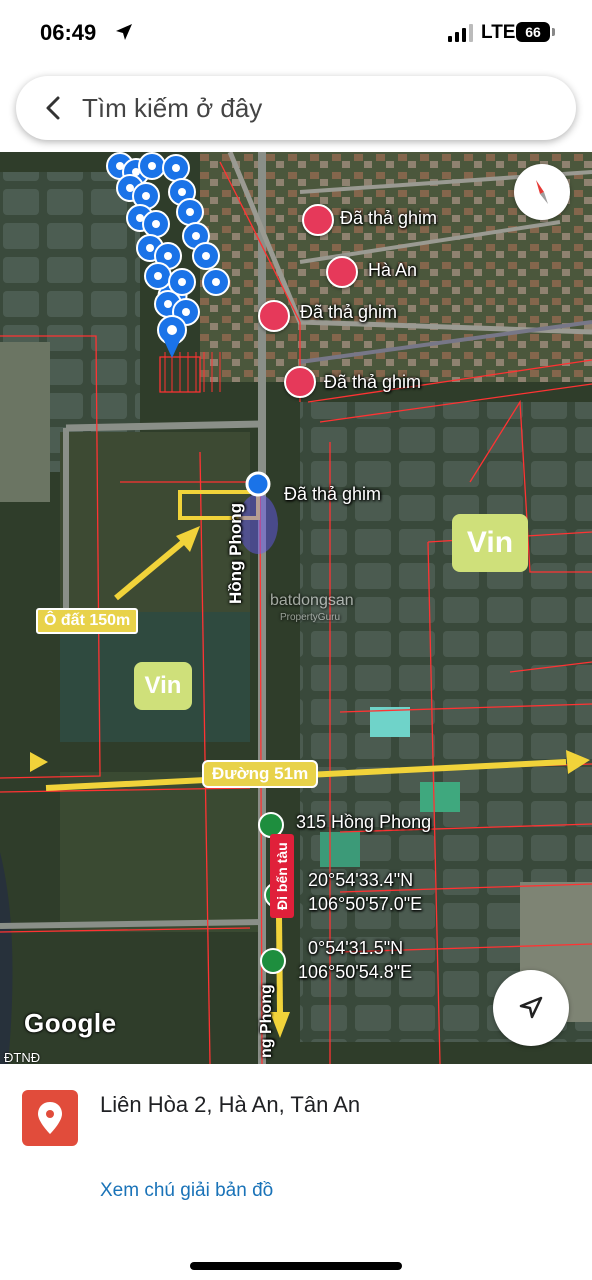  I want to click on coord-lng: 106°50'57.0"E, so click(365, 904).